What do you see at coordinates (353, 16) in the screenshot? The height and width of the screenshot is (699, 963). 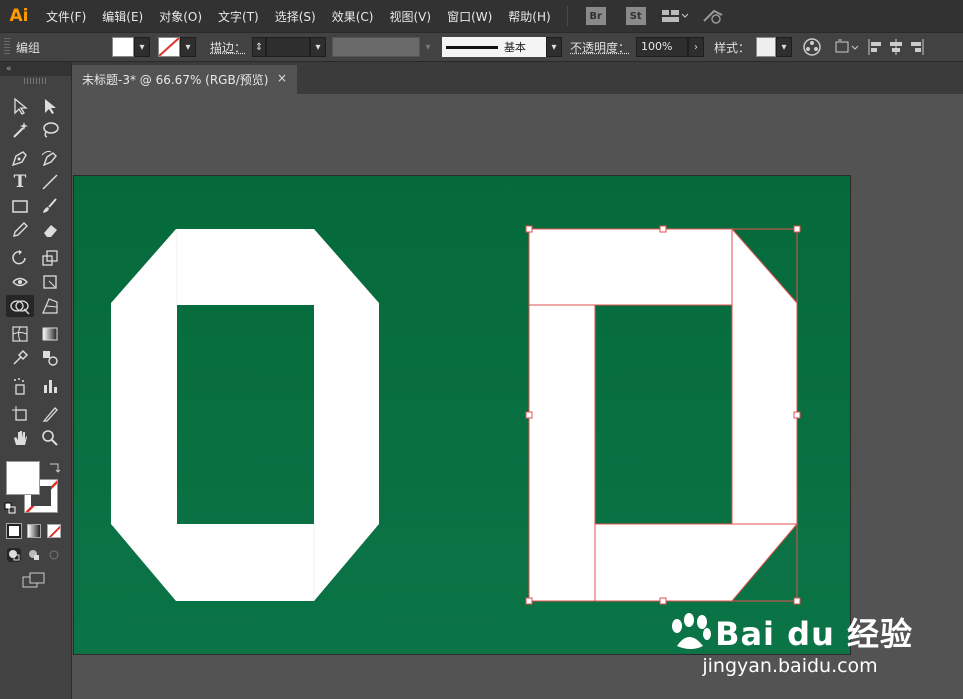 I see `menu-effect: 效果(C)` at bounding box center [353, 16].